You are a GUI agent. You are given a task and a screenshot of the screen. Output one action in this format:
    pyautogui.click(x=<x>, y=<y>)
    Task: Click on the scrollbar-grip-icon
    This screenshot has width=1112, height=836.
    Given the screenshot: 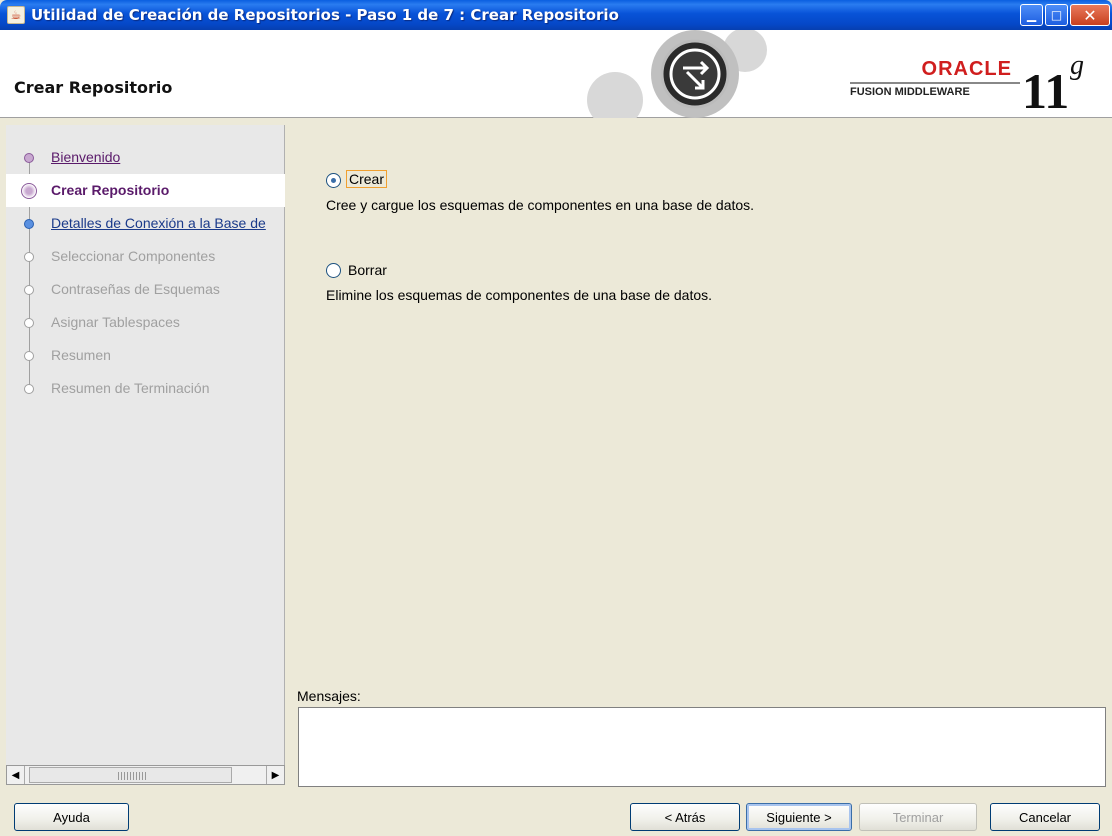 What is the action you would take?
    pyautogui.click(x=132, y=776)
    